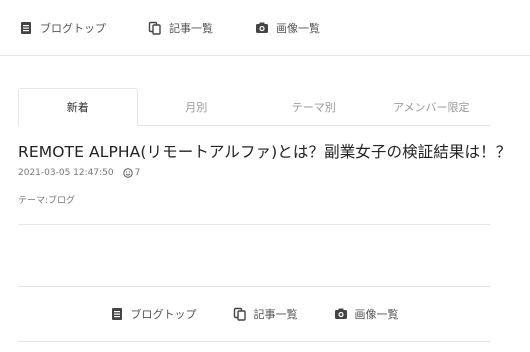 This screenshot has width=530, height=352. What do you see at coordinates (46, 199) in the screenshot?
I see `article-theme: テーマ:ブログ` at bounding box center [46, 199].